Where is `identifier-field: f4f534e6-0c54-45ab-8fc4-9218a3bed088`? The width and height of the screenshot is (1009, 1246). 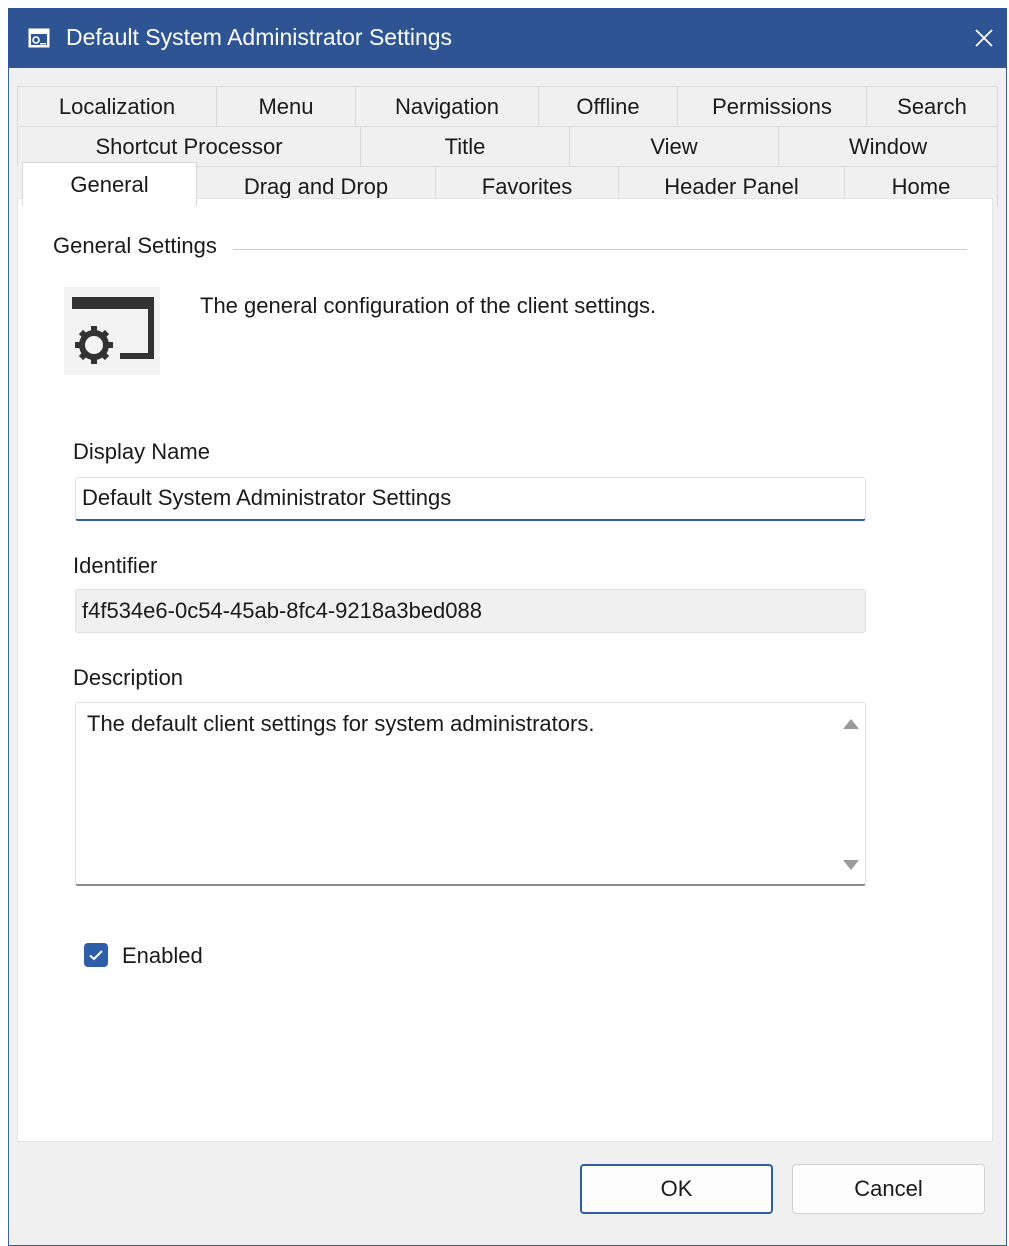 identifier-field: f4f534e6-0c54-45ab-8fc4-9218a3bed088 is located at coordinates (470, 611).